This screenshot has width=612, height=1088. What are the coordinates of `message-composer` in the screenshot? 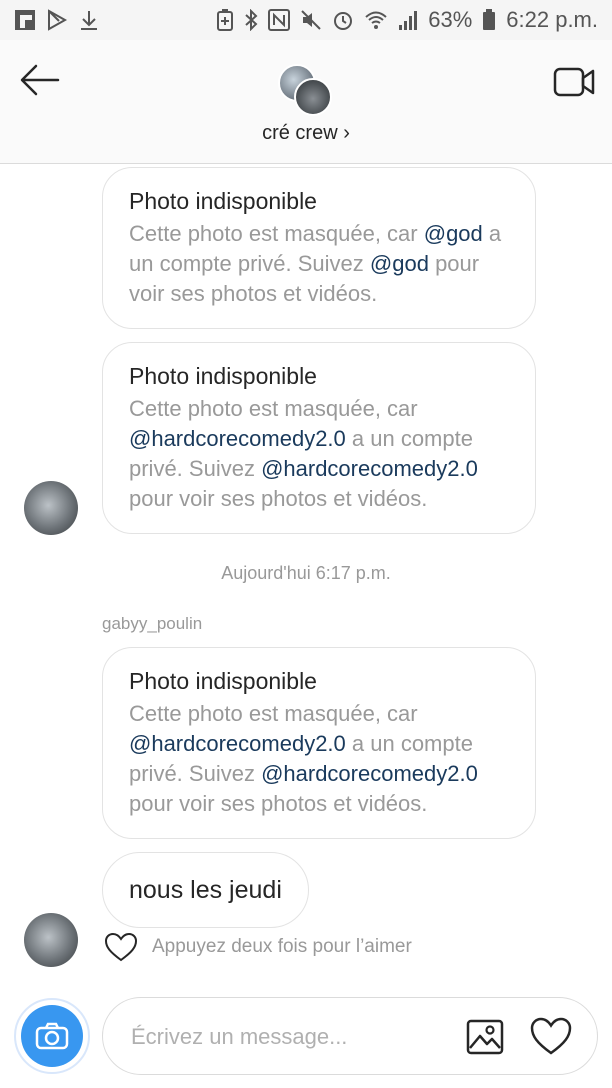 It's located at (350, 1036).